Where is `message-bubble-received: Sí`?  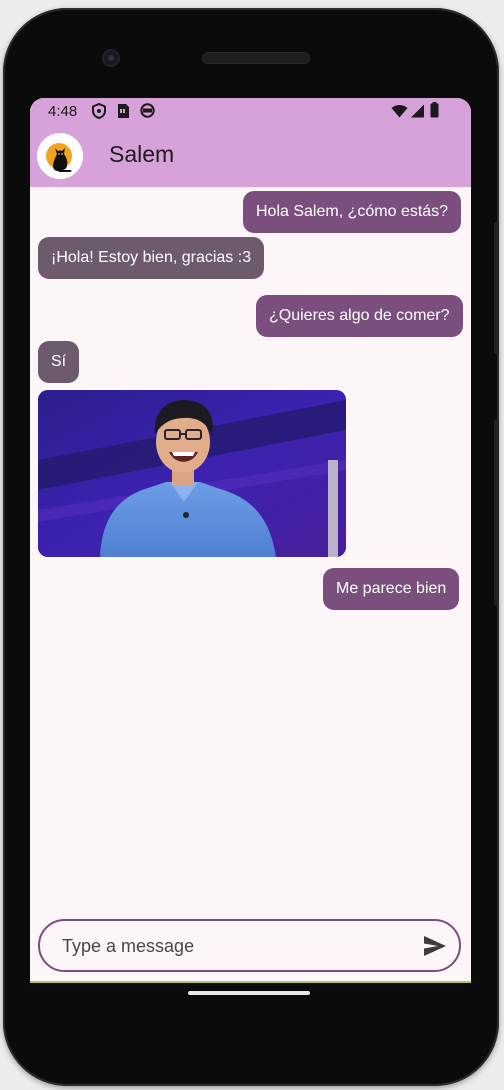 message-bubble-received: Sí is located at coordinates (59, 362).